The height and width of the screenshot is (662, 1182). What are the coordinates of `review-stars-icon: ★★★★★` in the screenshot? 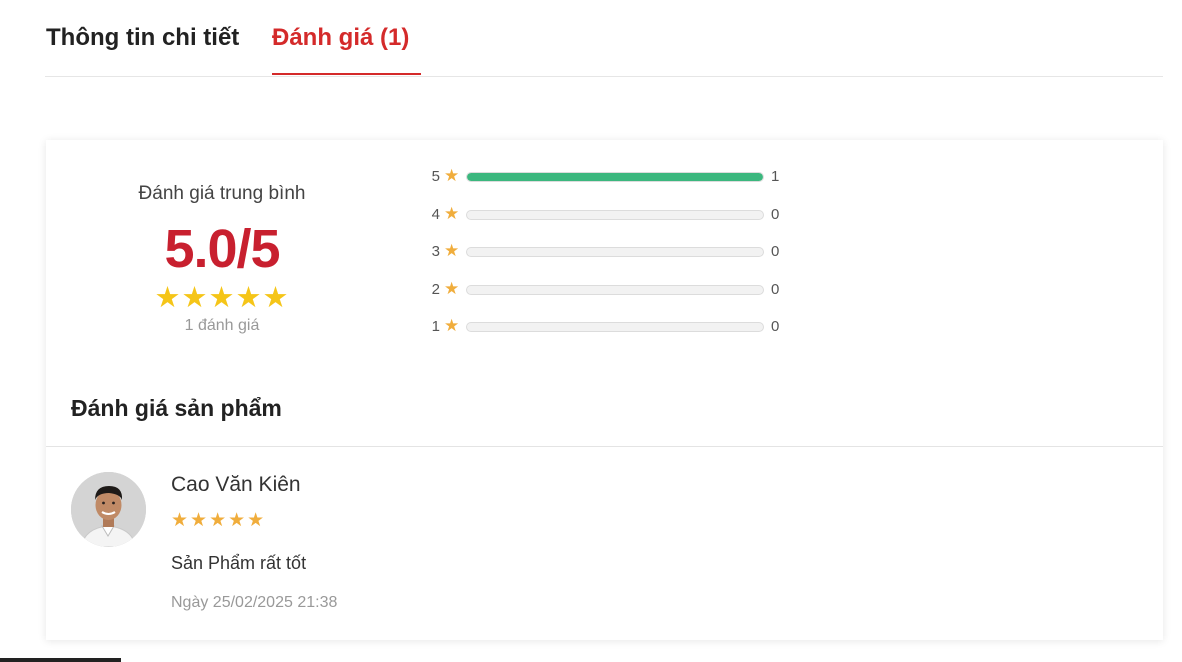 It's located at (219, 520).